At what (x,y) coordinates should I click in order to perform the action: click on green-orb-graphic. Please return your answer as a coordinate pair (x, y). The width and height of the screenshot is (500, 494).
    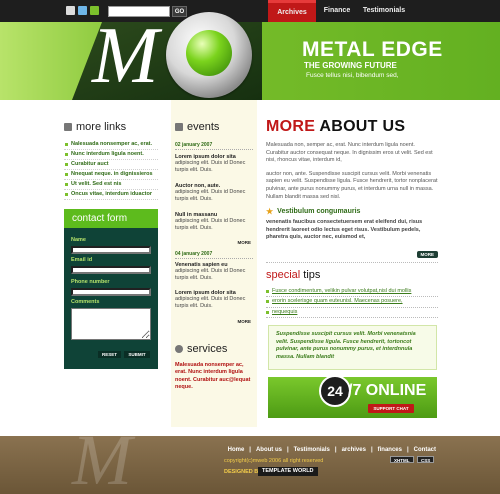
    Looking at the image, I should click on (209, 53).